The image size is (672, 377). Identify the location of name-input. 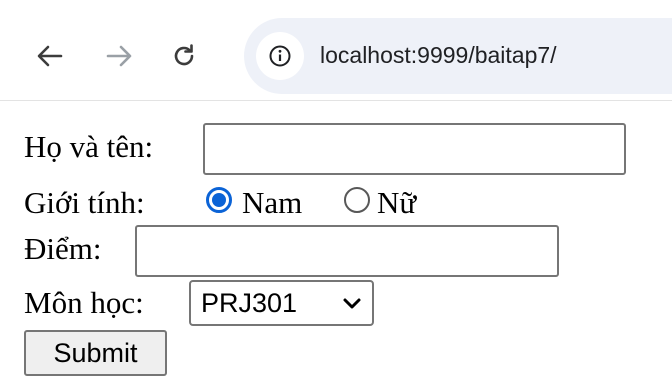
(414, 149).